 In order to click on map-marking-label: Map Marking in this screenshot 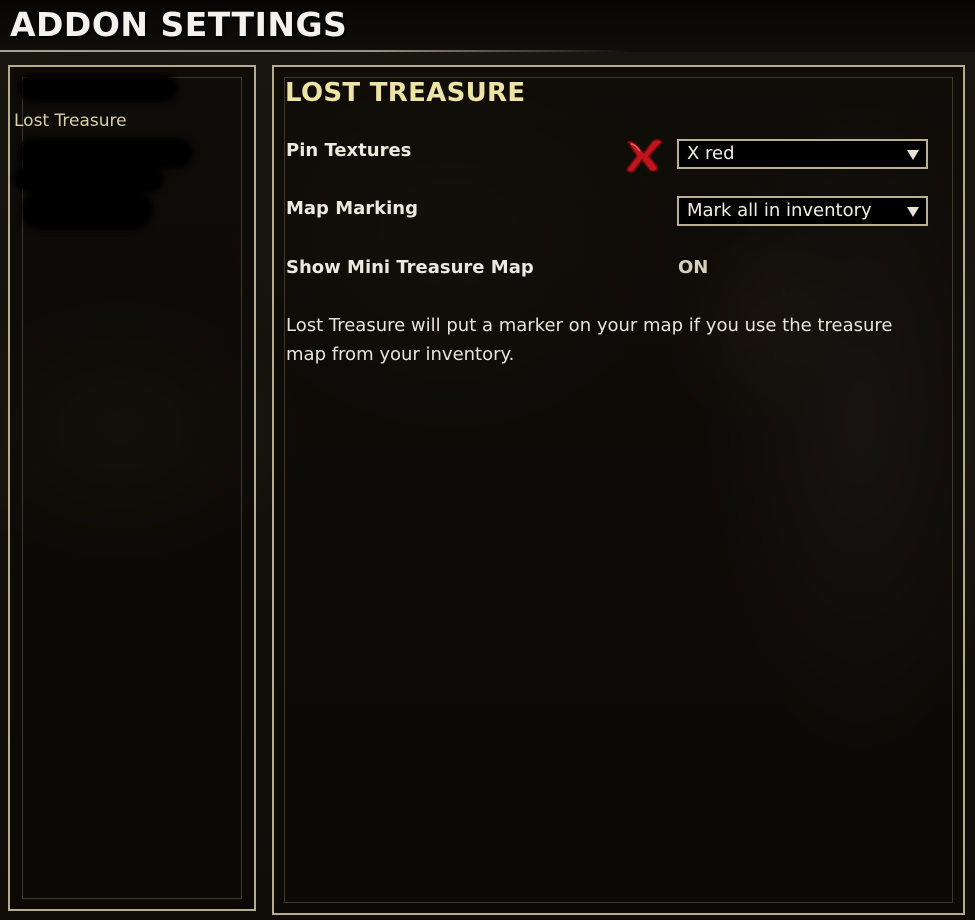, I will do `click(352, 208)`.